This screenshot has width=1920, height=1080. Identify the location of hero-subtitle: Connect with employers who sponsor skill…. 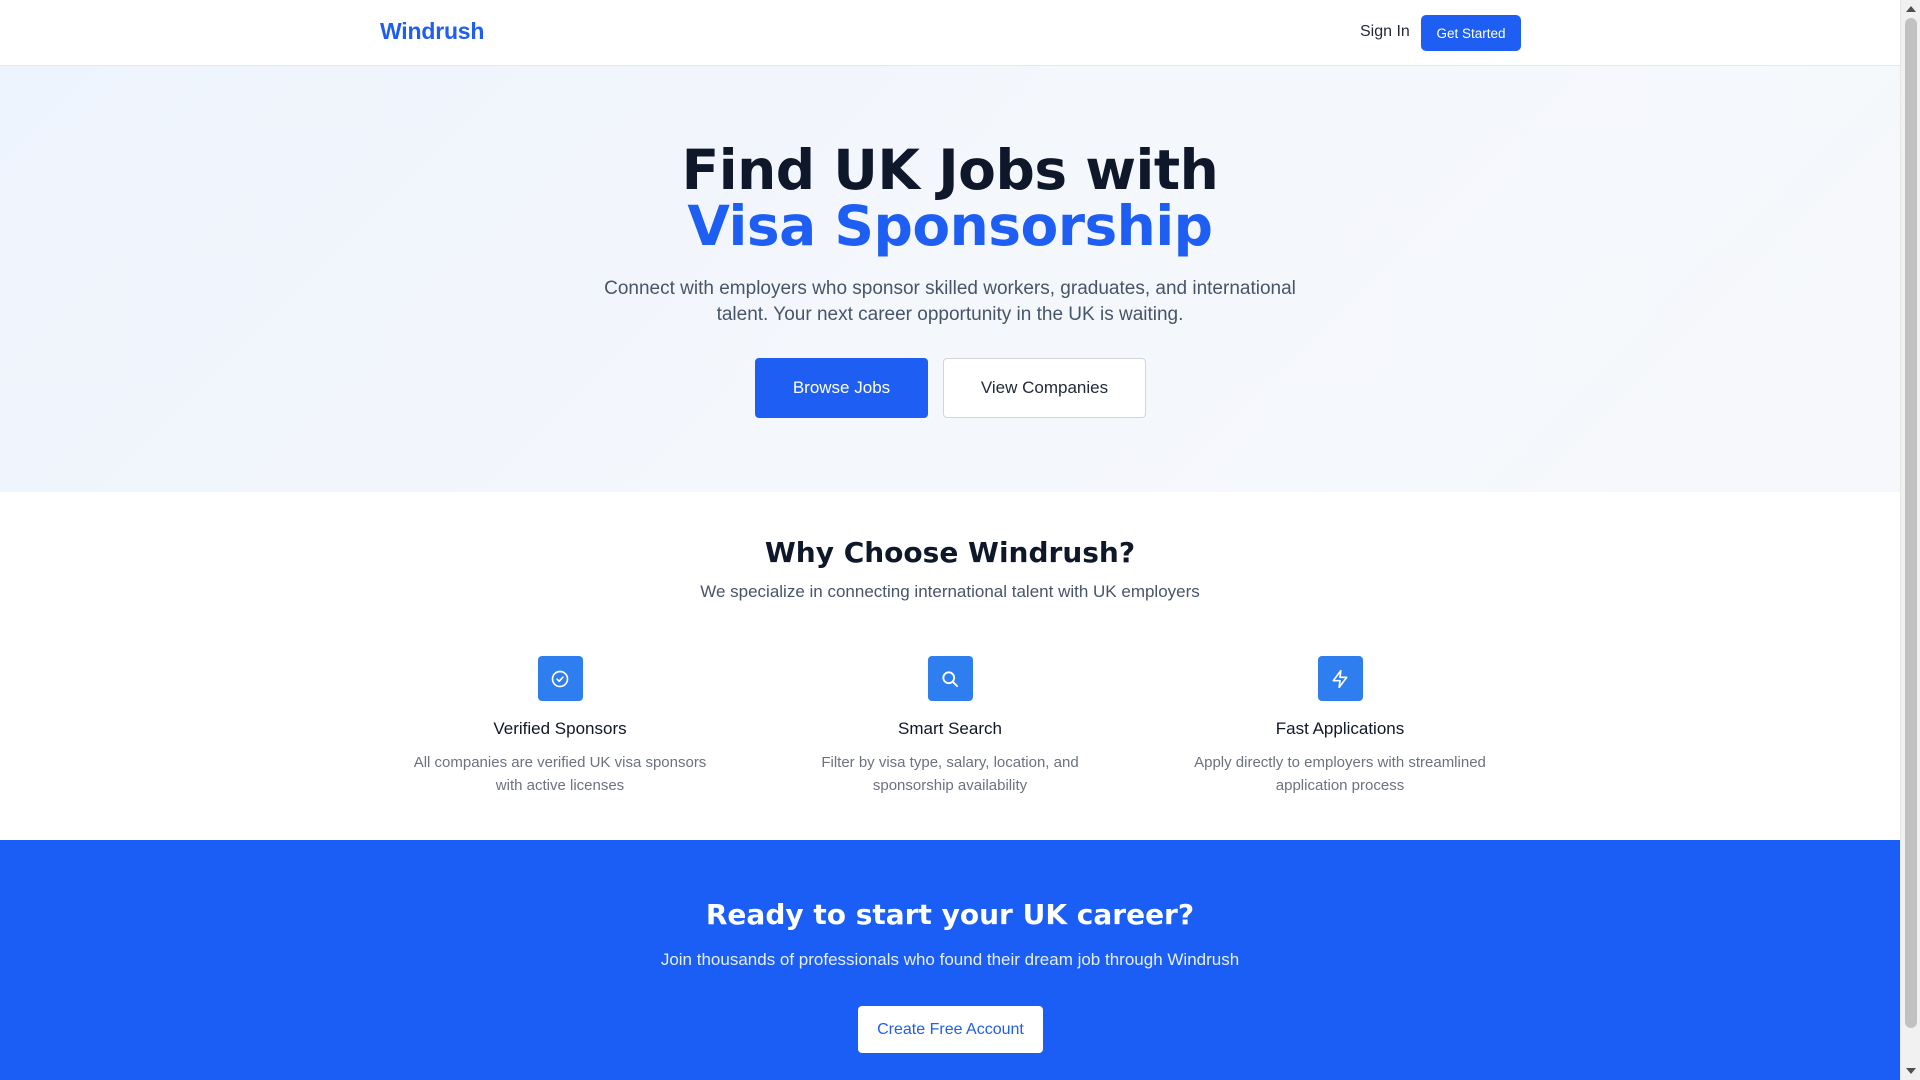
(950, 301).